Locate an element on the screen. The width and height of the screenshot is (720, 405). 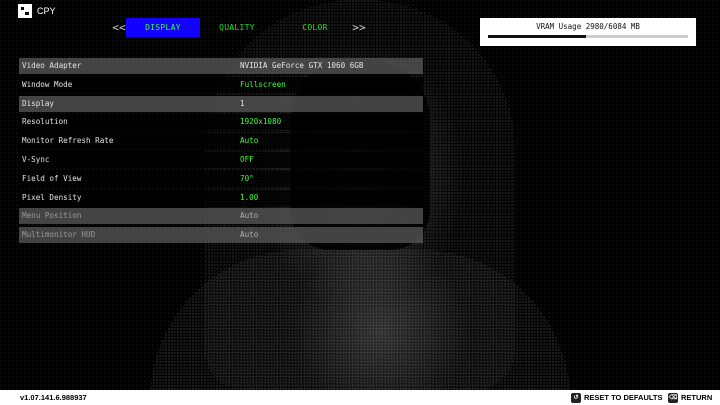
setting-name: Video Adapter is located at coordinates (52, 65).